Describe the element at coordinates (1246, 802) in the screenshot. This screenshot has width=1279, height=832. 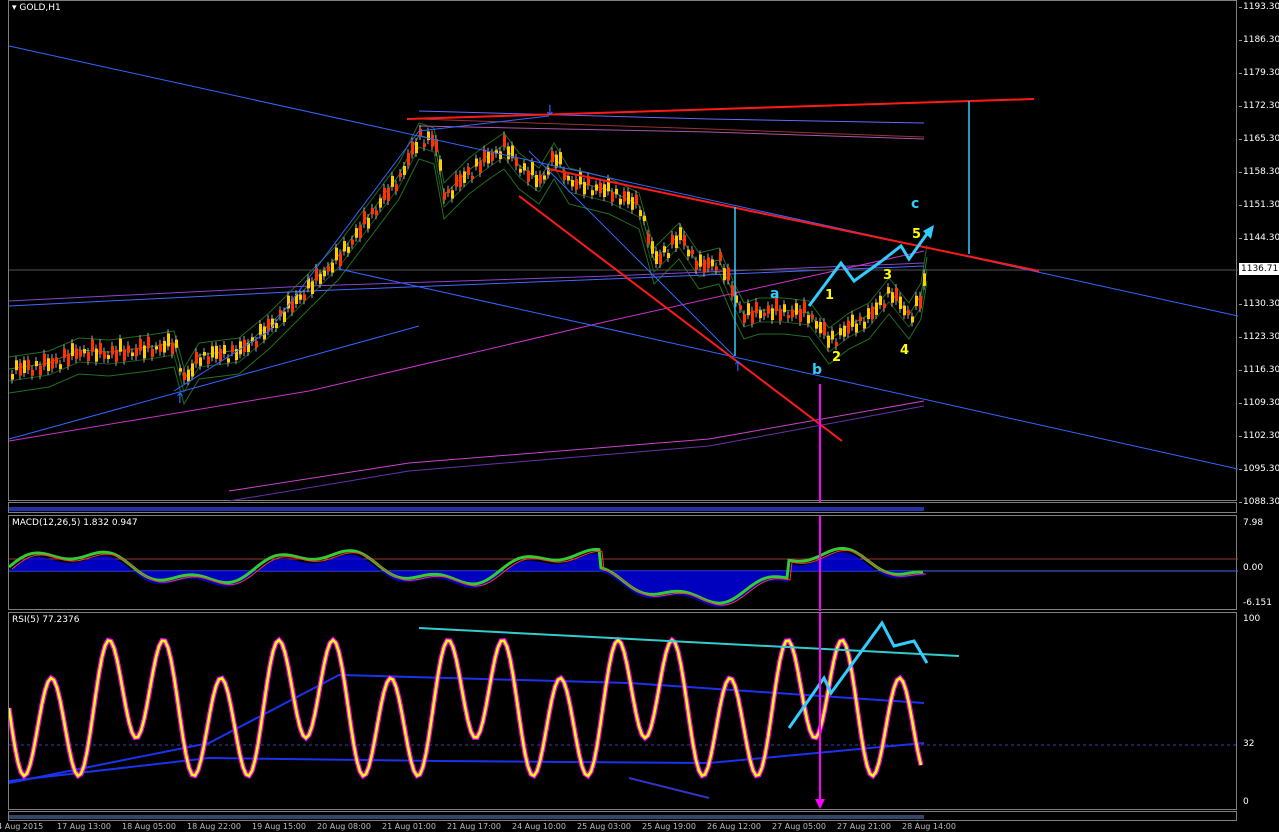
I see `rsi-axis-bottom: 0` at that location.